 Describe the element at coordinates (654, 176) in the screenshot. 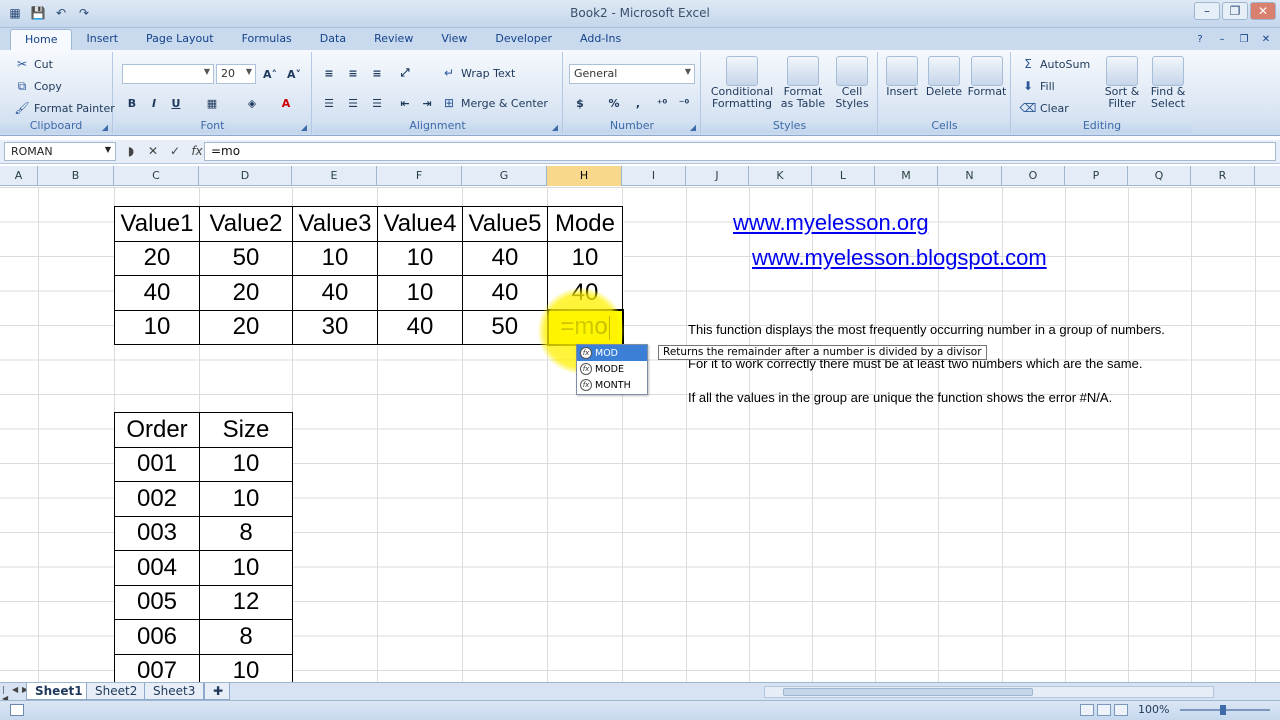

I see `column-header: I` at that location.